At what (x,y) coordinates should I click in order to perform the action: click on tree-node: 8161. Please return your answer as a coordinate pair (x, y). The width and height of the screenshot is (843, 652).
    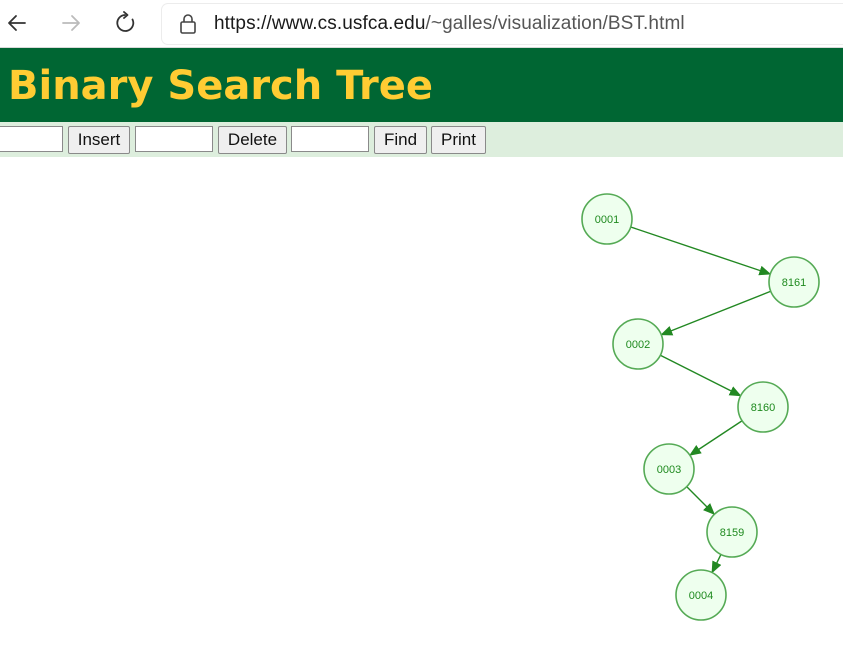
    Looking at the image, I should click on (794, 282).